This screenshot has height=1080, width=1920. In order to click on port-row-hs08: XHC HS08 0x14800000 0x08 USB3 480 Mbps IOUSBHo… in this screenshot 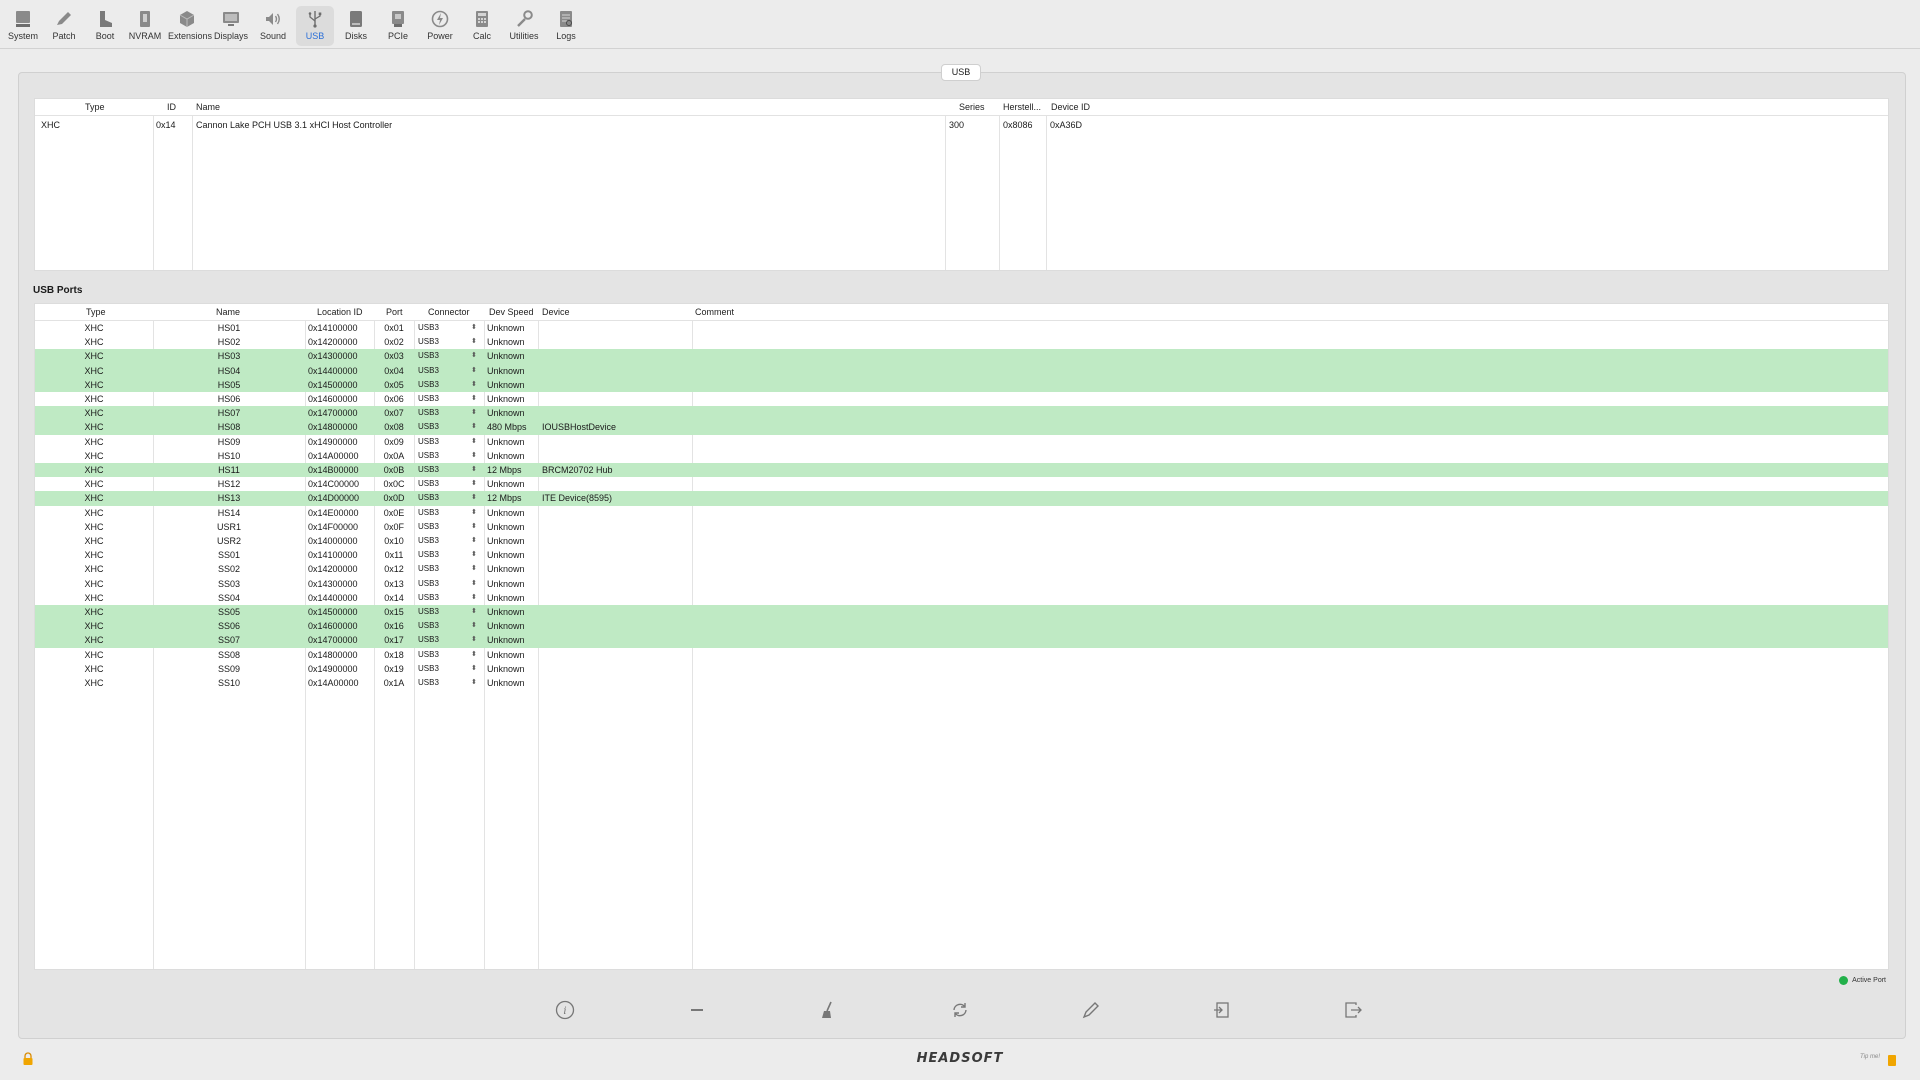, I will do `click(961, 427)`.